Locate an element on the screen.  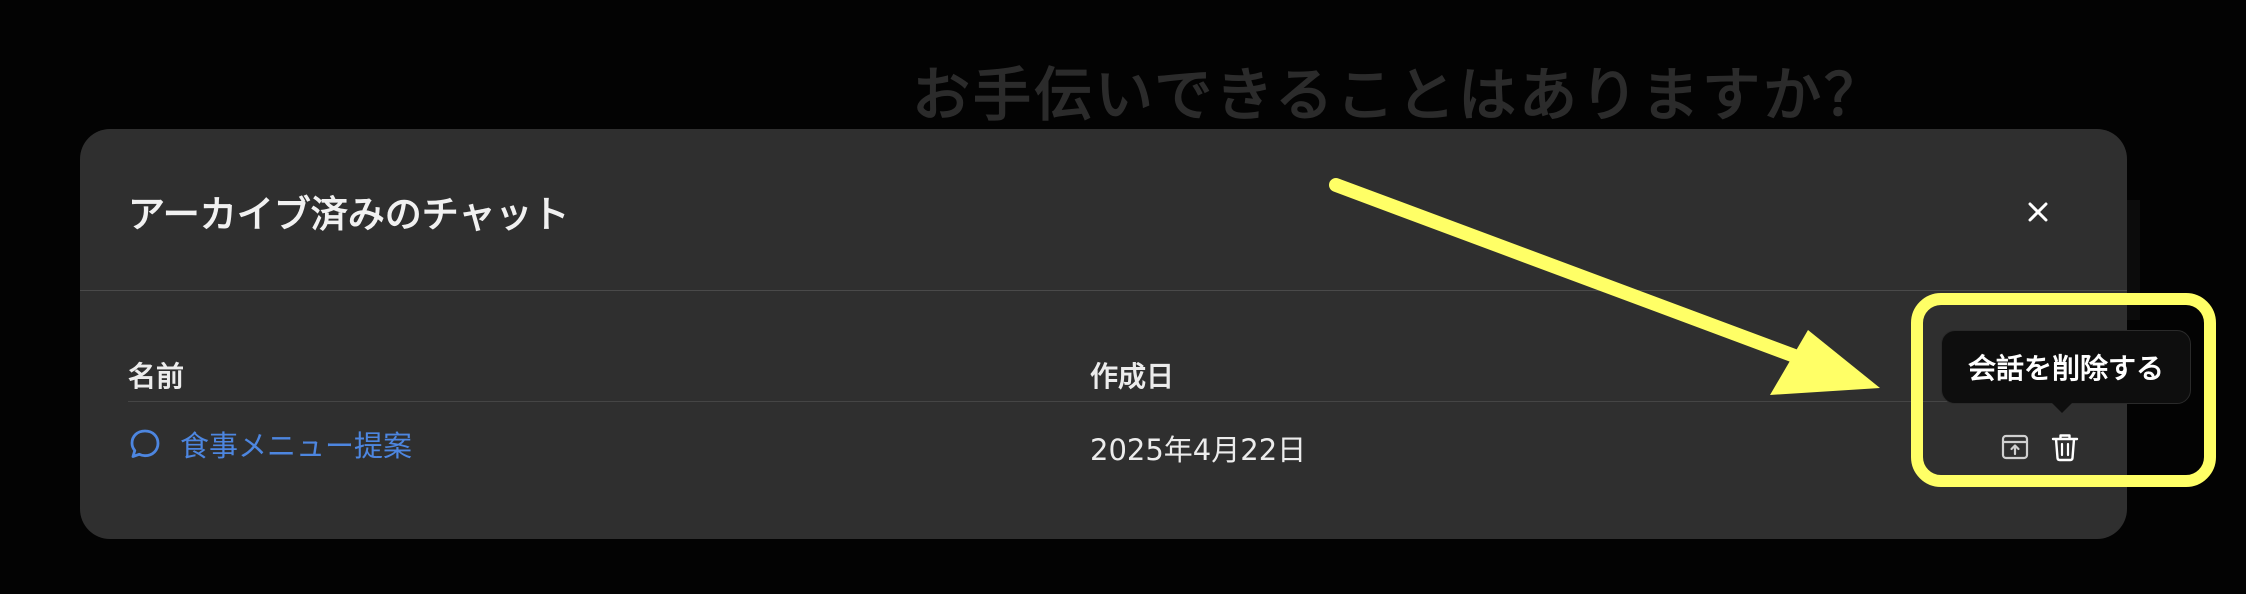
close-button is located at coordinates (2038, 212).